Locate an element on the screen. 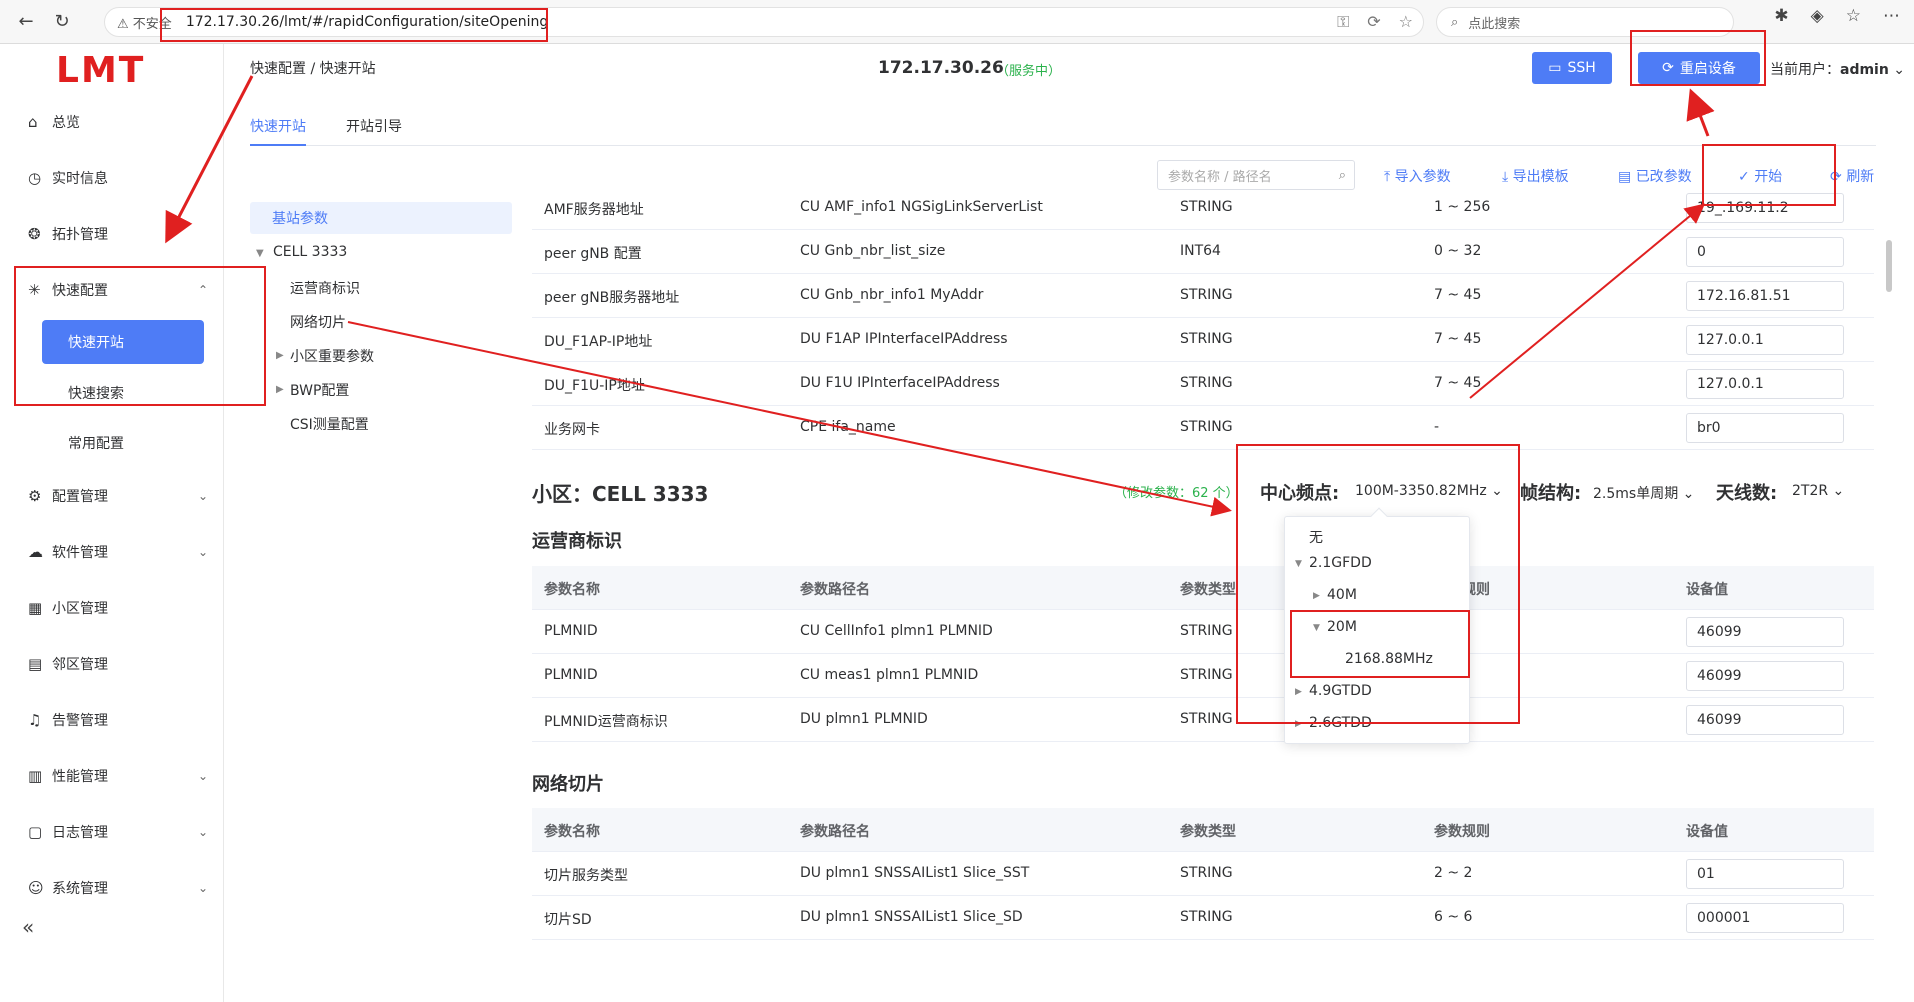 This screenshot has width=1914, height=1002. arrow-to-reboot is located at coordinates (1700, 112).